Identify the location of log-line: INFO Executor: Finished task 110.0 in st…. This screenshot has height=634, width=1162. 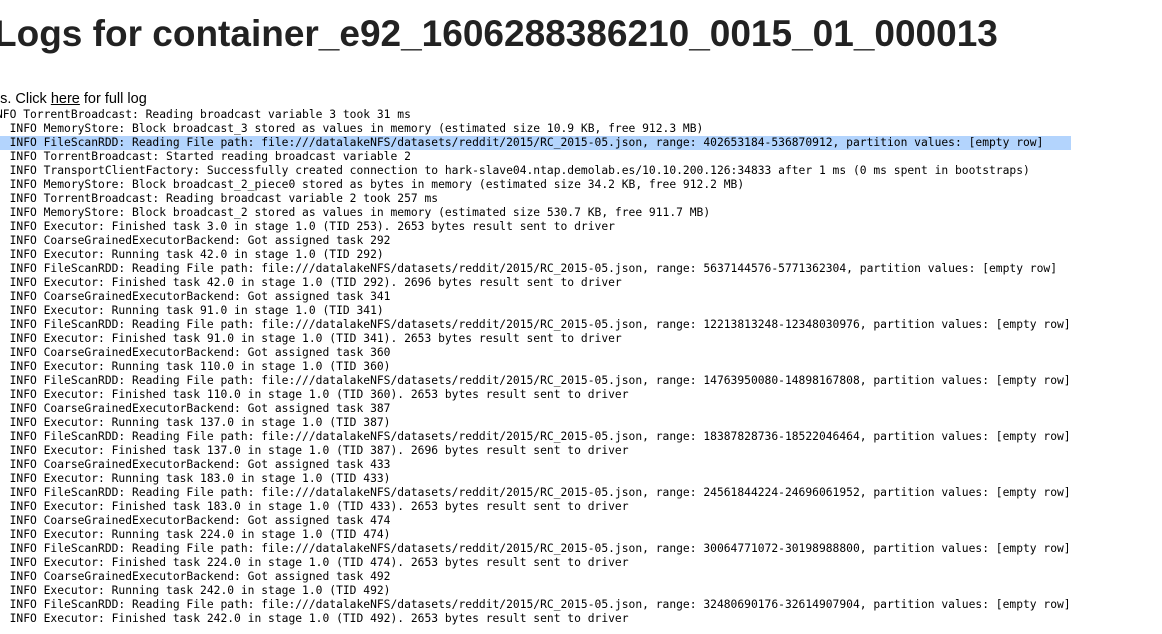
(535, 395).